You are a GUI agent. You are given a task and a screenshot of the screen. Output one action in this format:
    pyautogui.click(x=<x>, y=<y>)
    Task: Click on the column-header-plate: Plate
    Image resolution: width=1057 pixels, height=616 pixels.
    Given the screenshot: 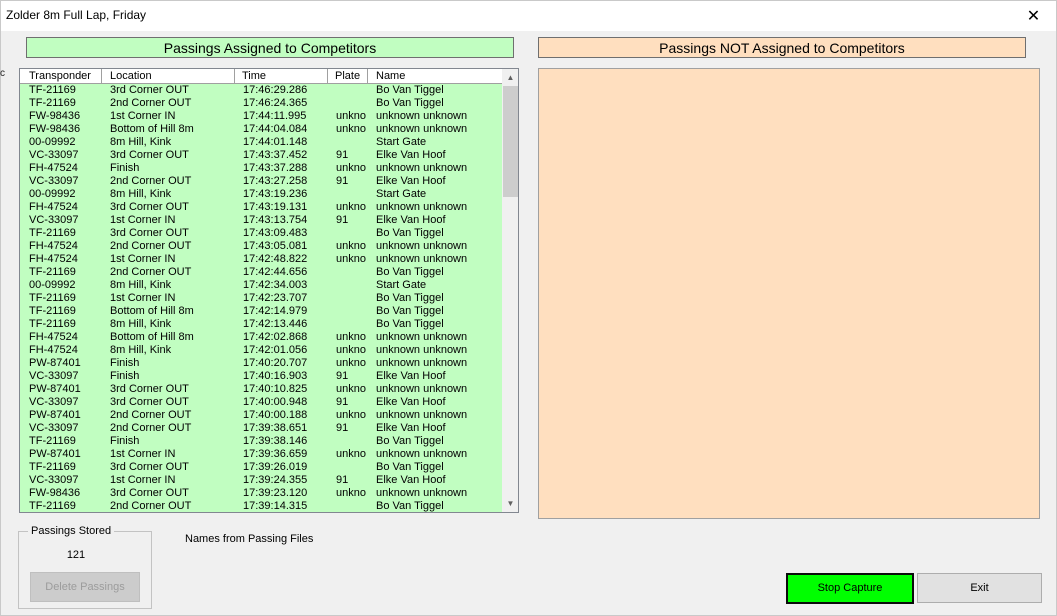 What is the action you would take?
    pyautogui.click(x=348, y=76)
    